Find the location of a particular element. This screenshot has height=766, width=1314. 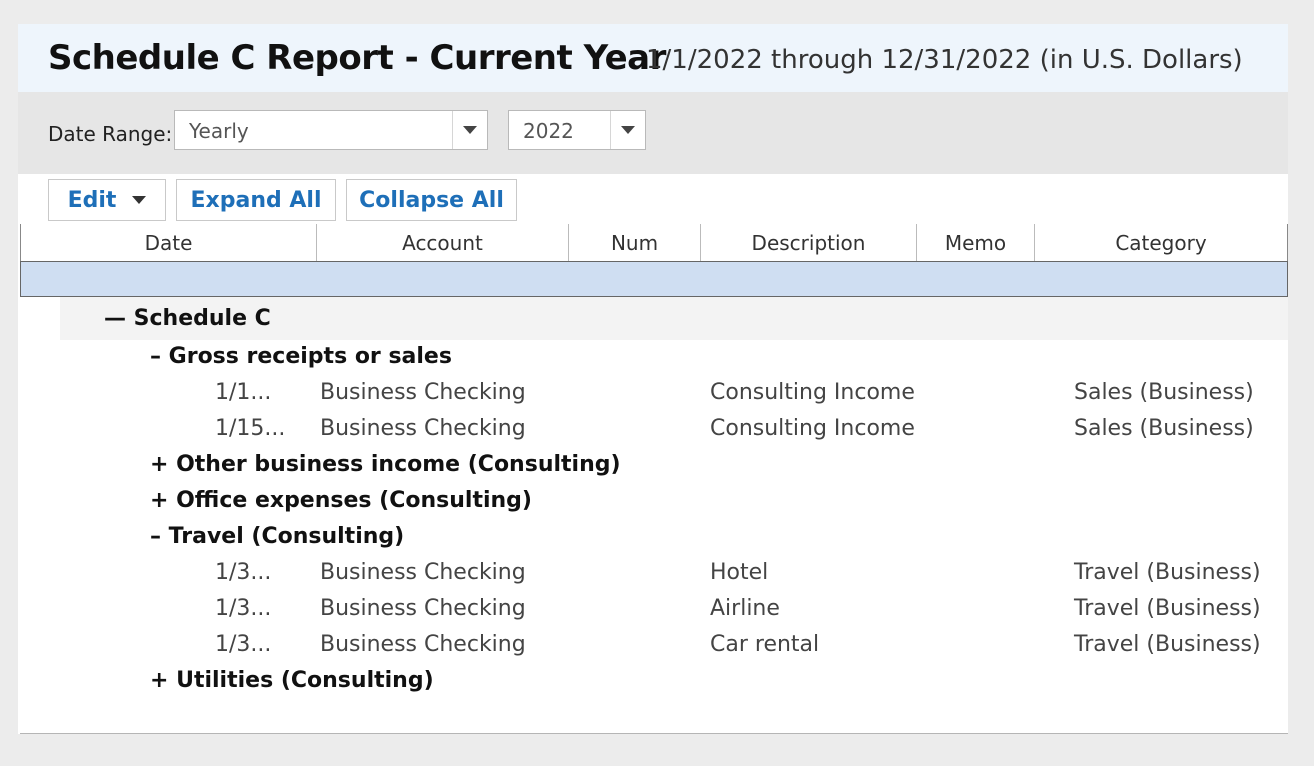

year-select: 2022 is located at coordinates (577, 130).